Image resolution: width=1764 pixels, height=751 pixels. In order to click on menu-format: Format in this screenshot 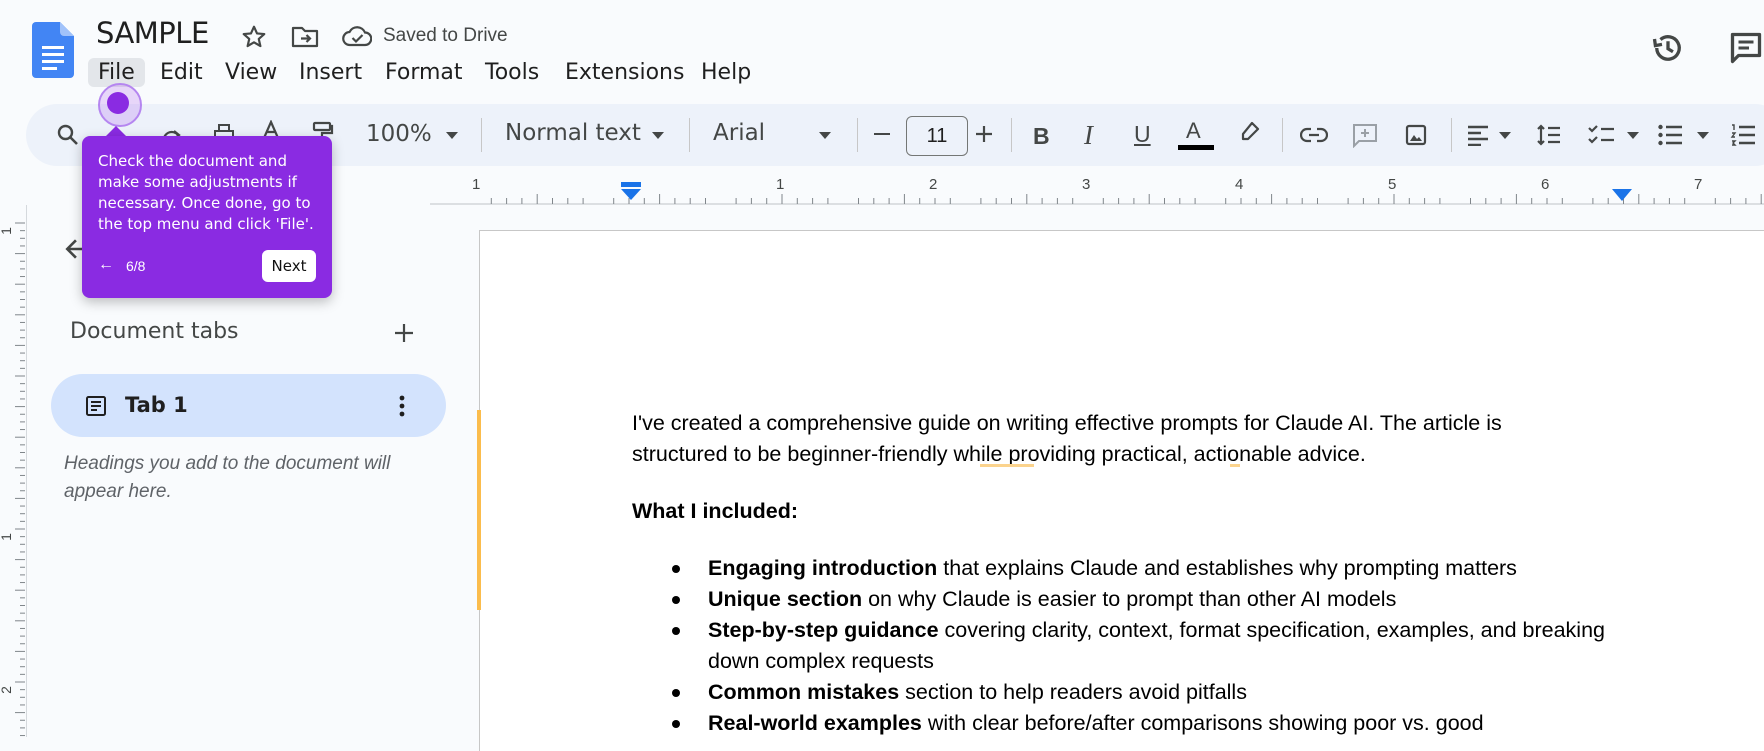, I will do `click(424, 72)`.